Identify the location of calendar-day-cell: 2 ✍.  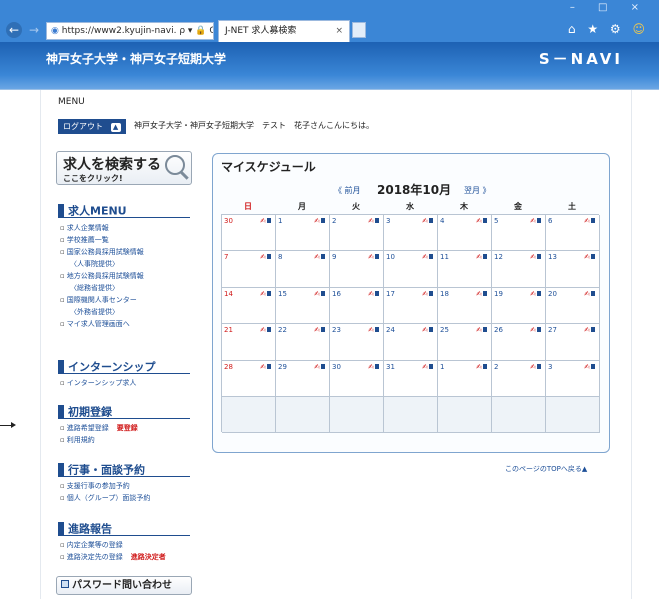
(519, 378).